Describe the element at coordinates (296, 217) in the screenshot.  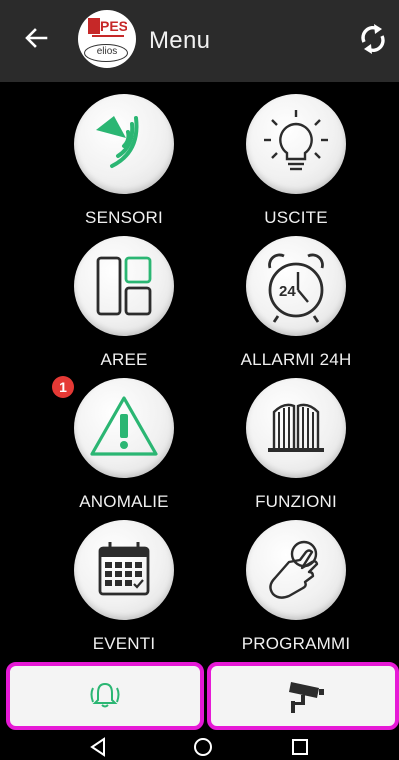
I see `tile-label: USCITE` at that location.